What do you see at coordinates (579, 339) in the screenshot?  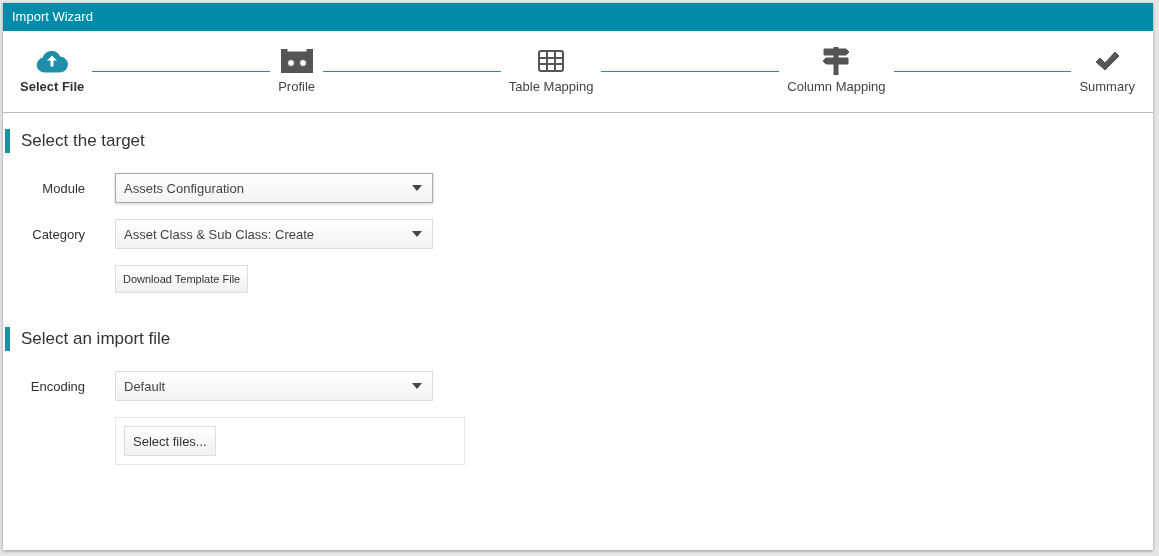 I see `section-heading: Select an import file` at bounding box center [579, 339].